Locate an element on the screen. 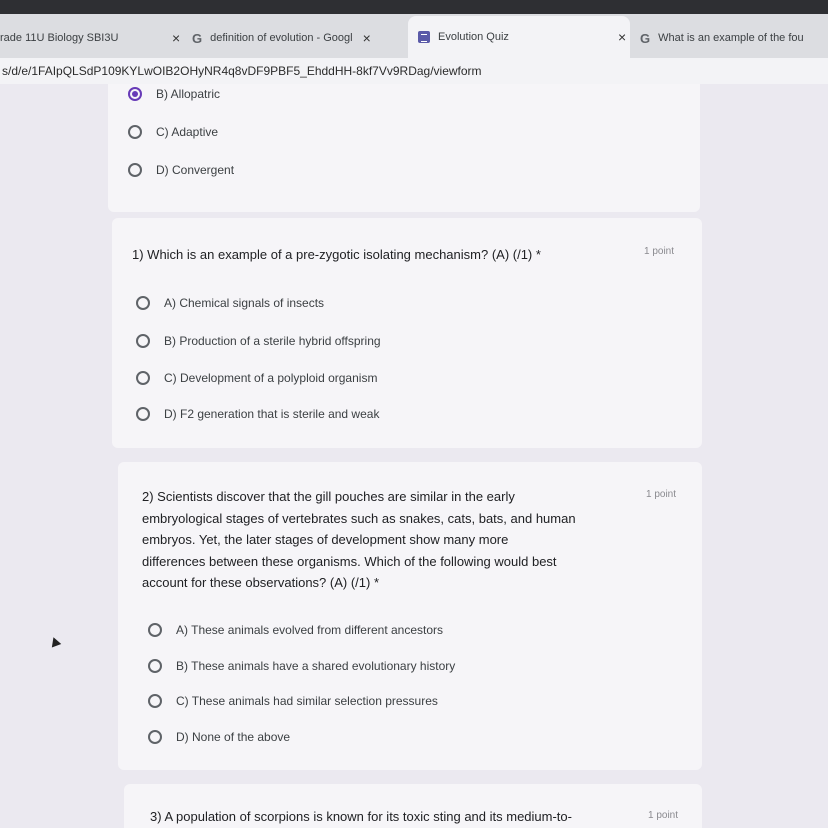 This screenshot has height=828, width=828. option-c: C) Development of a polyploid organism is located at coordinates (256, 378).